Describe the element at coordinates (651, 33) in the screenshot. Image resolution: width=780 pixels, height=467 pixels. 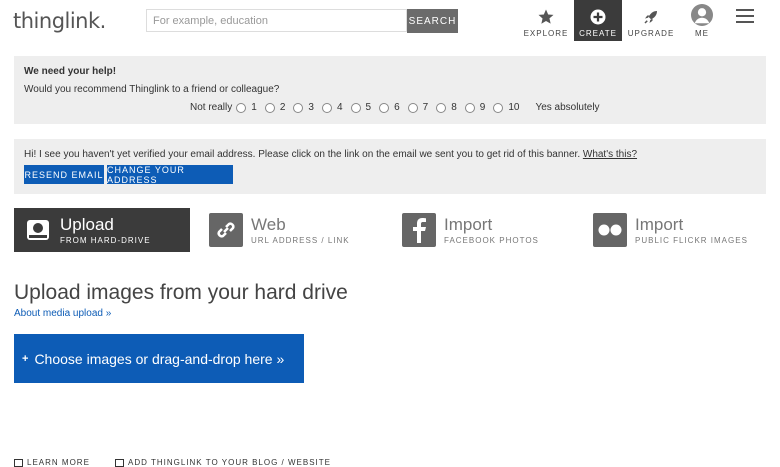
I see `nav-upgrade-label: UPGRADE` at that location.